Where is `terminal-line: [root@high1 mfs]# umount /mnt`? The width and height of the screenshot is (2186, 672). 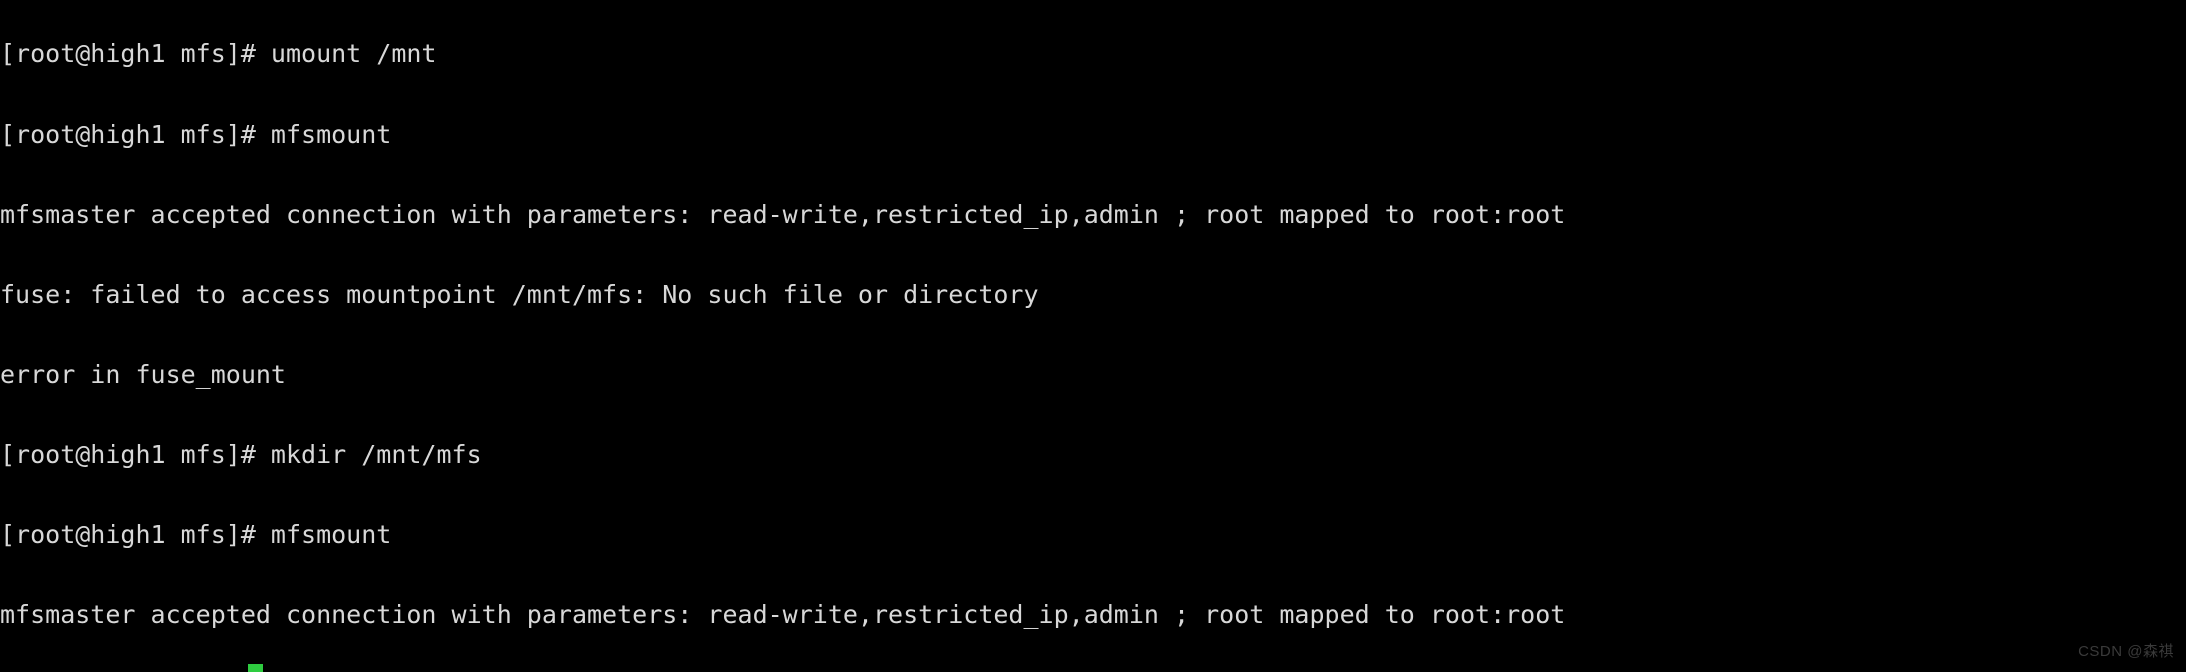 terminal-line: [root@high1 mfs]# umount /mnt is located at coordinates (218, 54).